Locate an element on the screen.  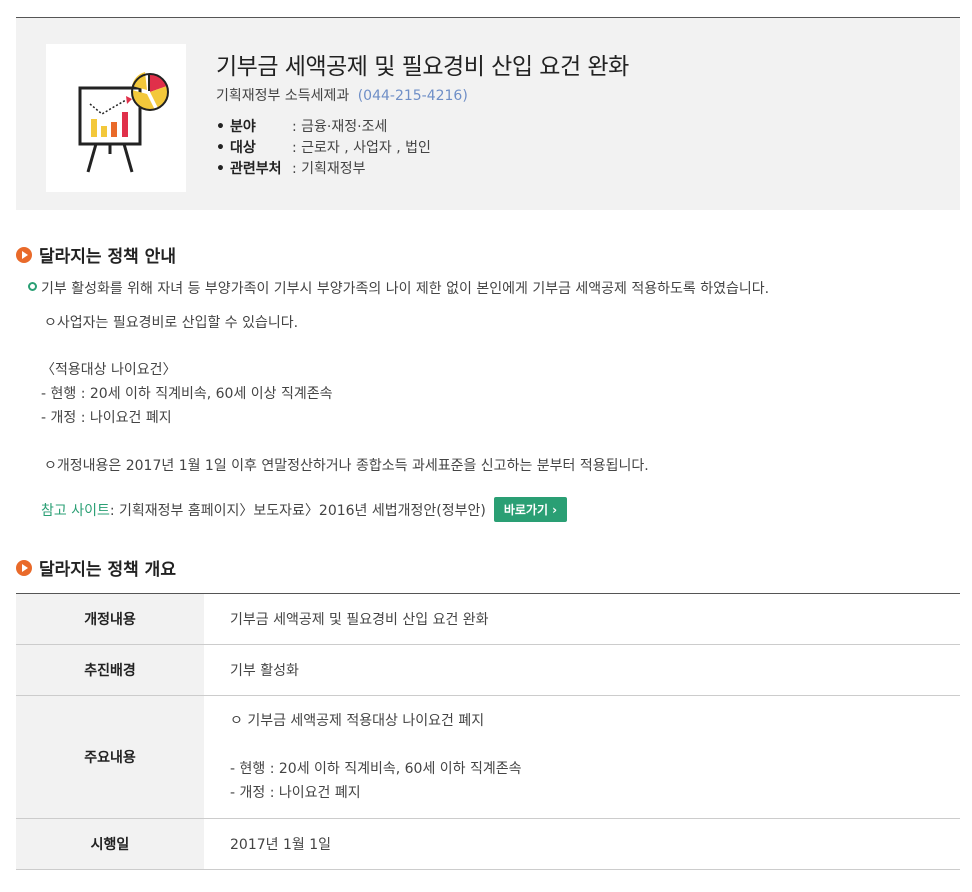
row-label: 주요내용 is located at coordinates (110, 757).